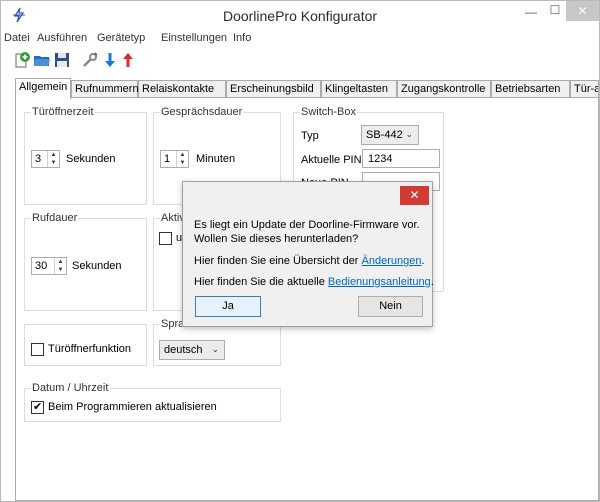 The width and height of the screenshot is (600, 502). I want to click on open-folder-icon, so click(42, 60).